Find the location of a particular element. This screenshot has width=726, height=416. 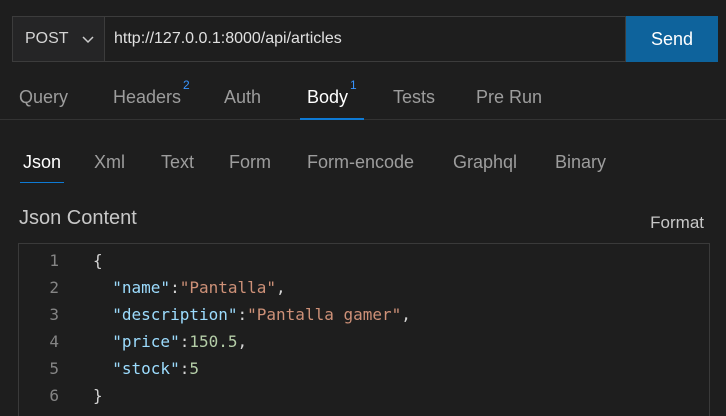

json-content-title: Json Content is located at coordinates (78, 218).